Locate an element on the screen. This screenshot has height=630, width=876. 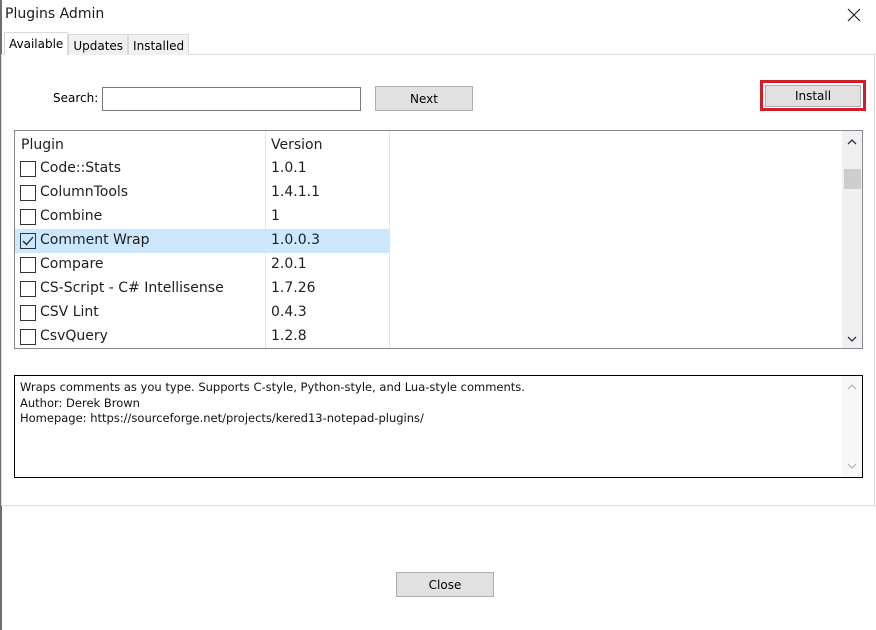
tab-installed: Installed is located at coordinates (159, 44).